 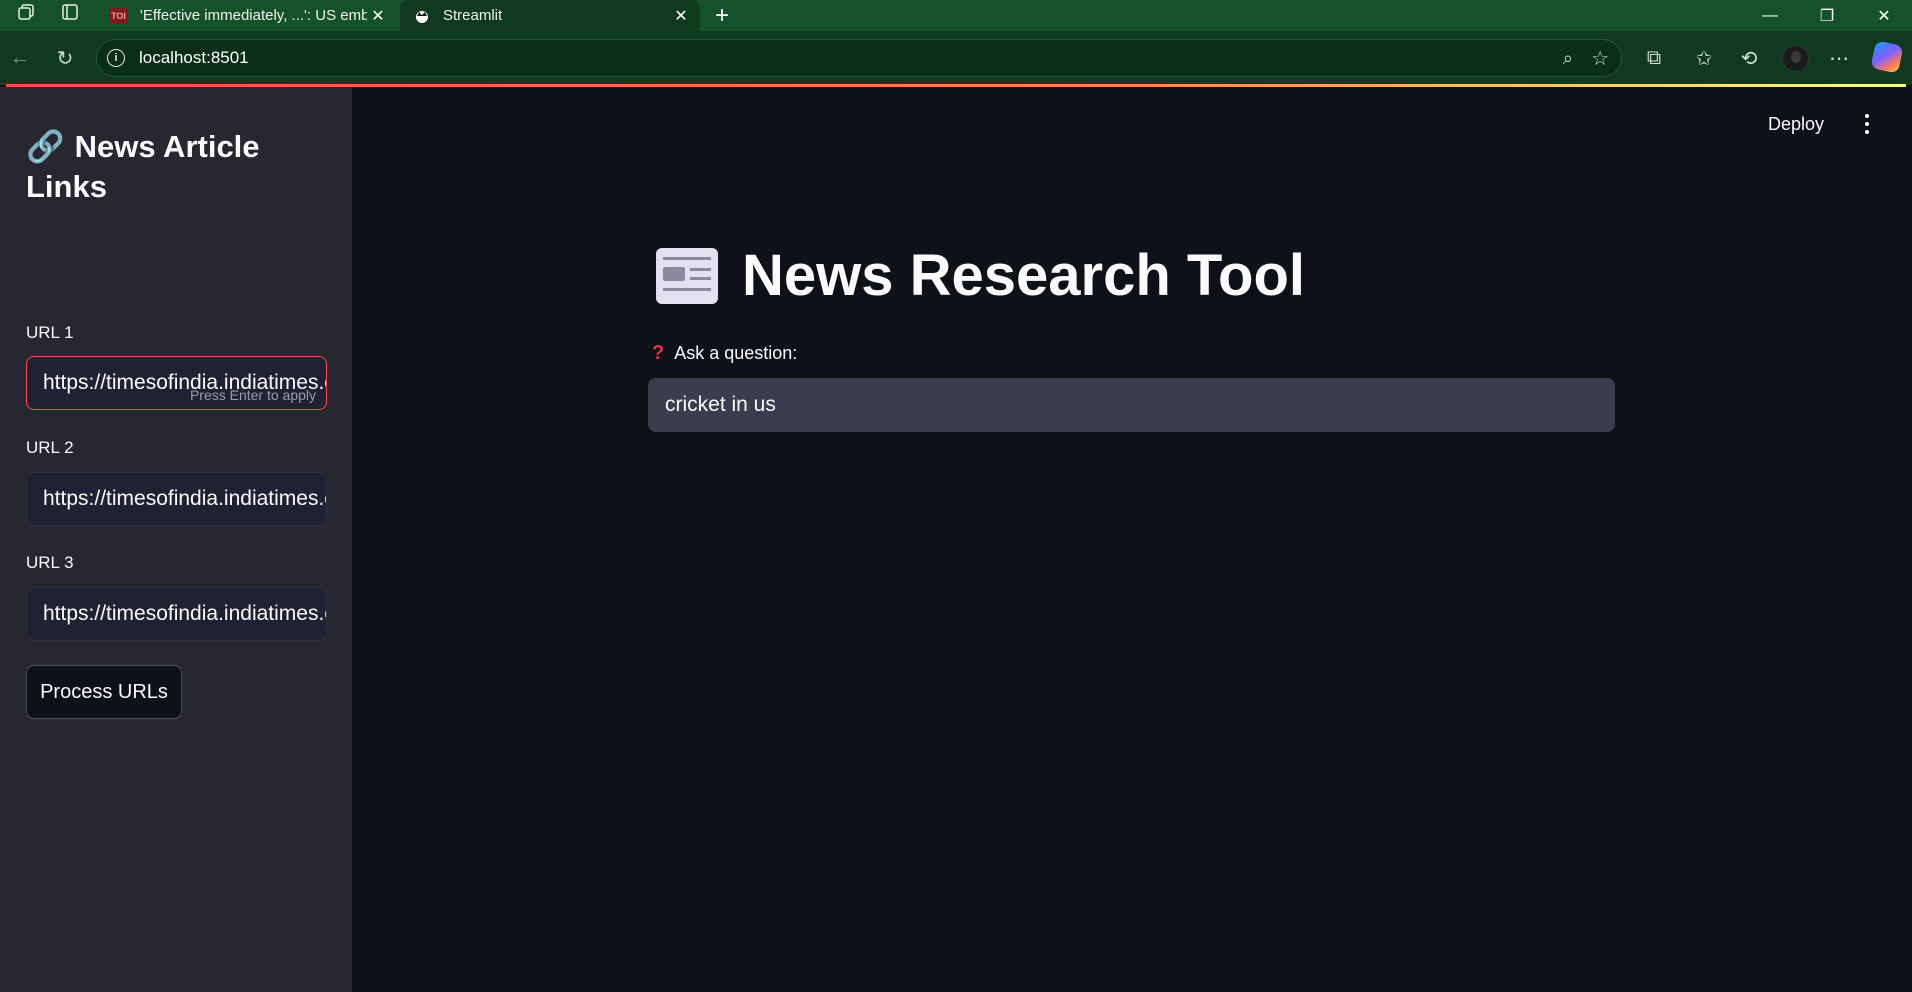 I want to click on site-info-icon: i, so click(x=116, y=58).